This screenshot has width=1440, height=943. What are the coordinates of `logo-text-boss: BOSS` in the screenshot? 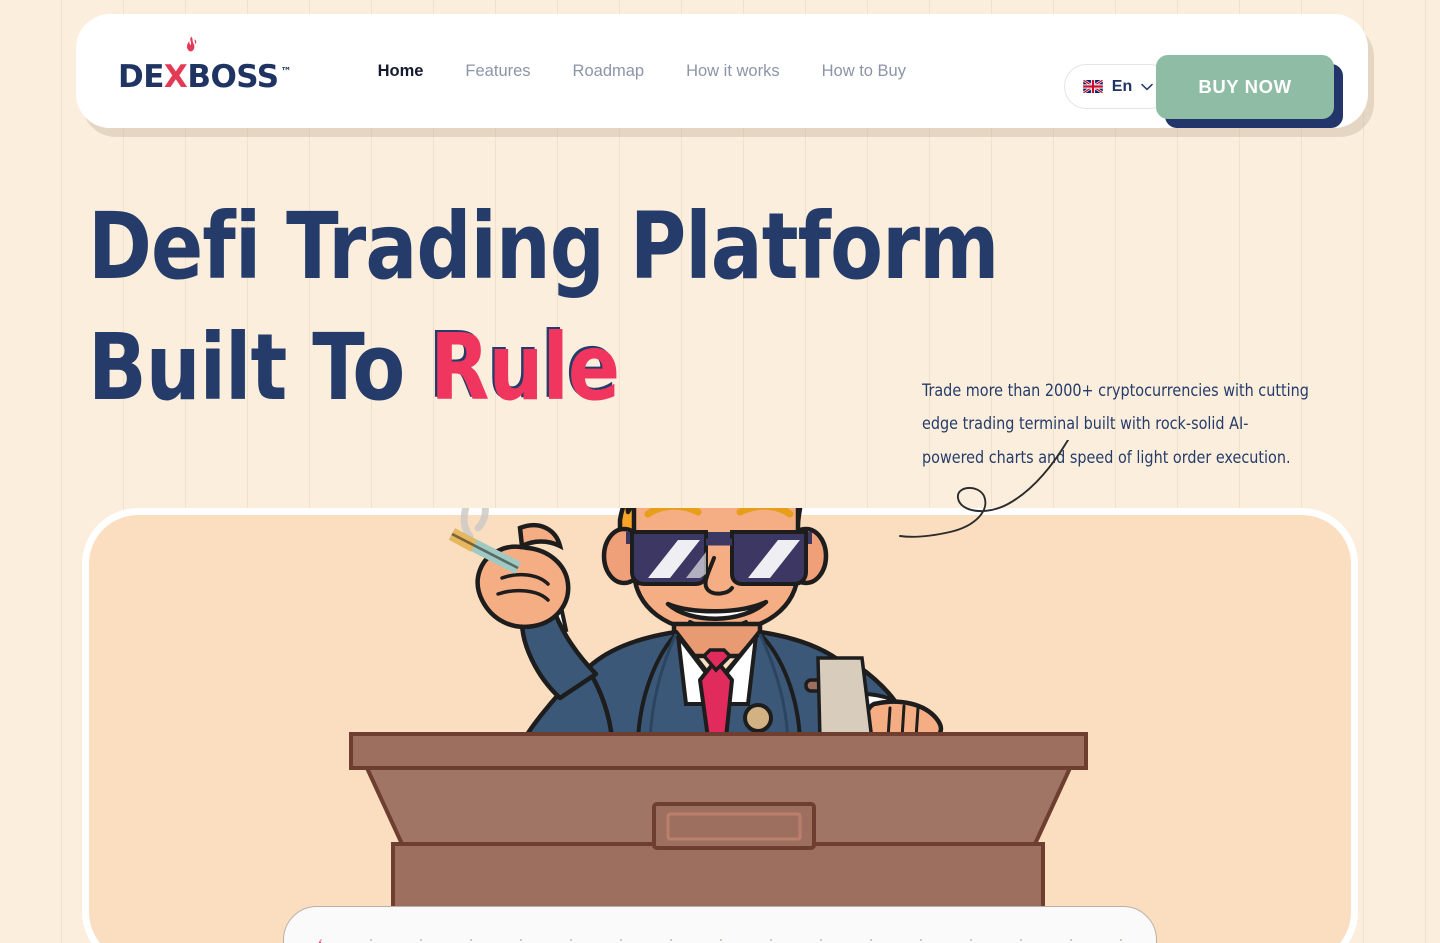 It's located at (233, 77).